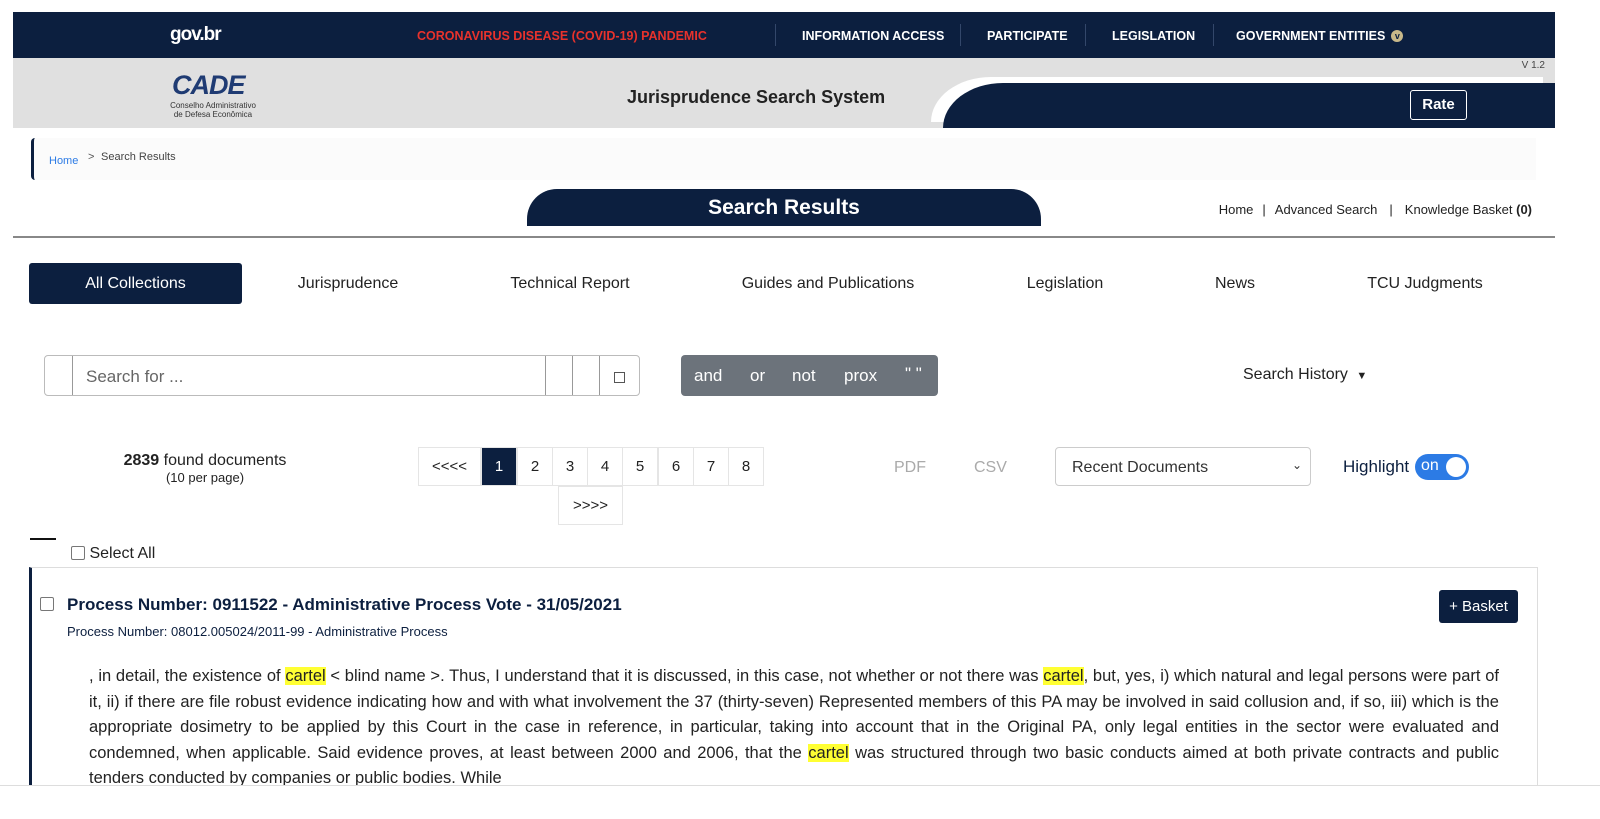  Describe the element at coordinates (1456, 467) in the screenshot. I see `toggle-knob` at that location.